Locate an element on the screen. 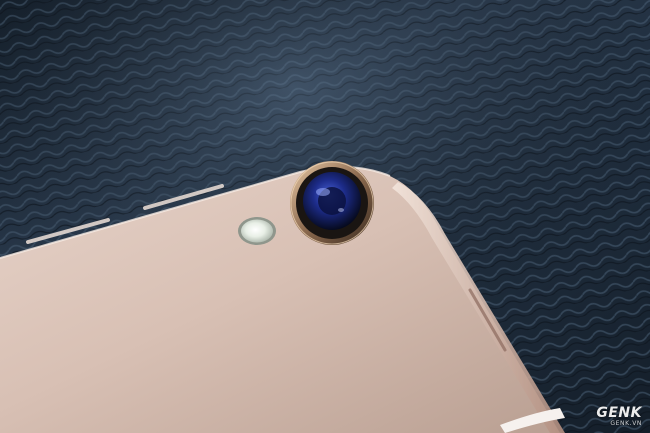 This screenshot has width=650, height=433. genk-watermark: GENK GENK.VN is located at coordinates (619, 416).